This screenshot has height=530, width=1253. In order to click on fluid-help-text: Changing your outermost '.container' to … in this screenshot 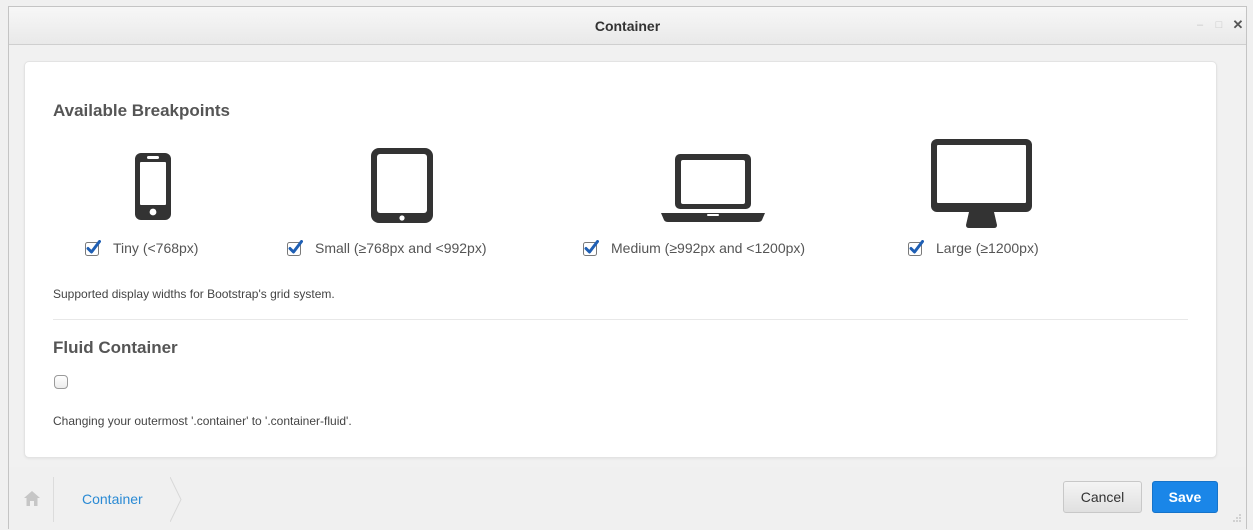, I will do `click(202, 421)`.